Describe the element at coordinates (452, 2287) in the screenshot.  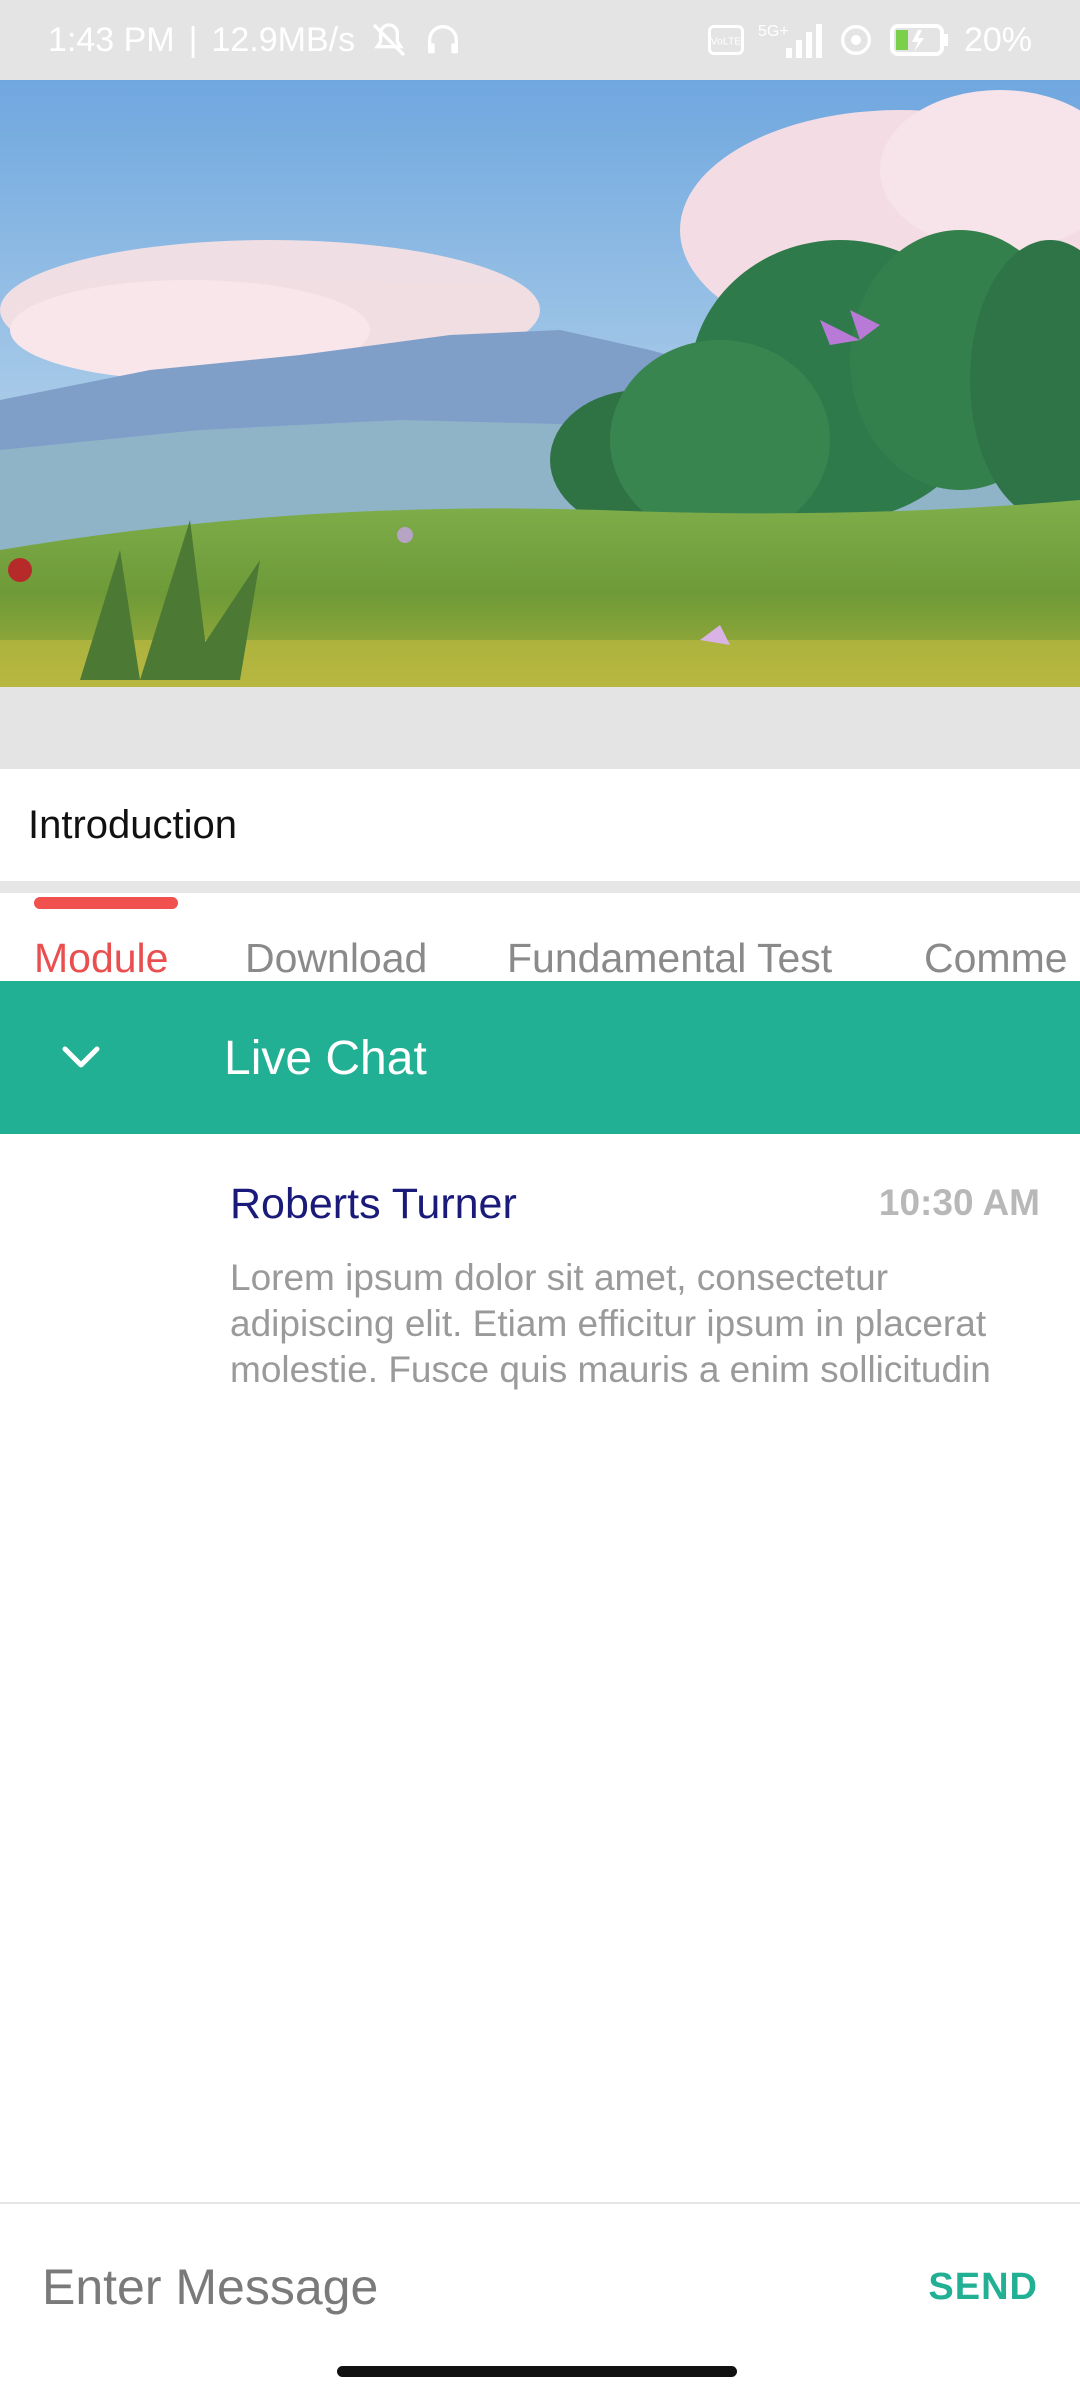
I see `message-input` at that location.